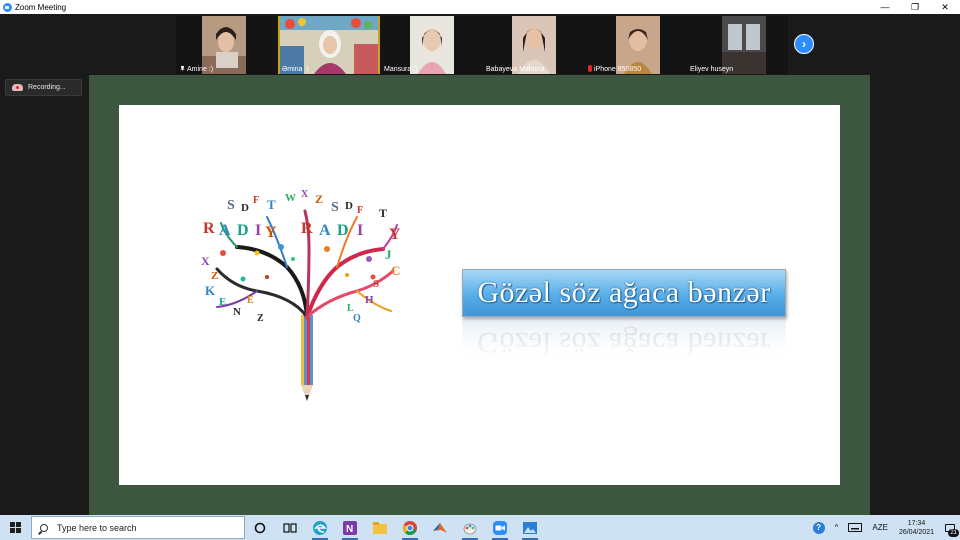 The height and width of the screenshot is (540, 960). I want to click on participant-tile-5: iPhone 850850, so click(635, 45).